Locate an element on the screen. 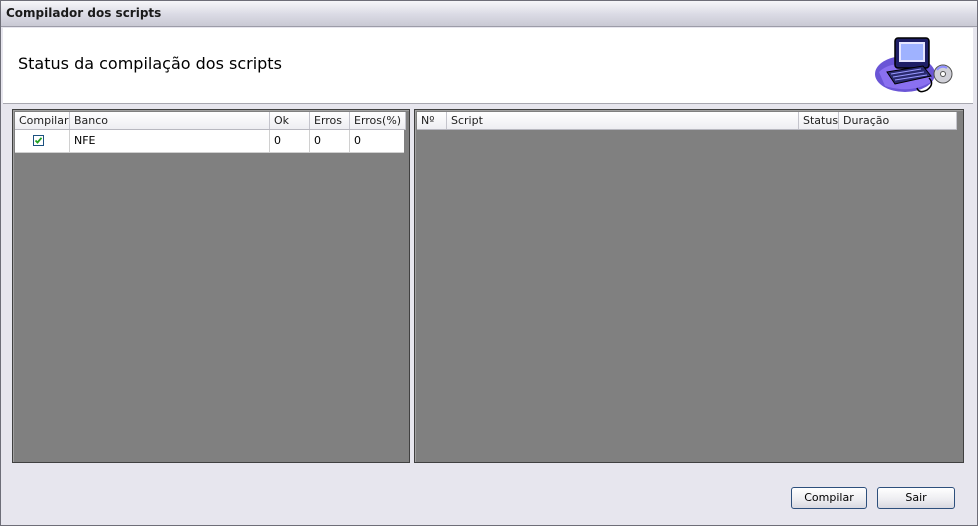 This screenshot has height=526, width=978. compile-cell is located at coordinates (42, 141).